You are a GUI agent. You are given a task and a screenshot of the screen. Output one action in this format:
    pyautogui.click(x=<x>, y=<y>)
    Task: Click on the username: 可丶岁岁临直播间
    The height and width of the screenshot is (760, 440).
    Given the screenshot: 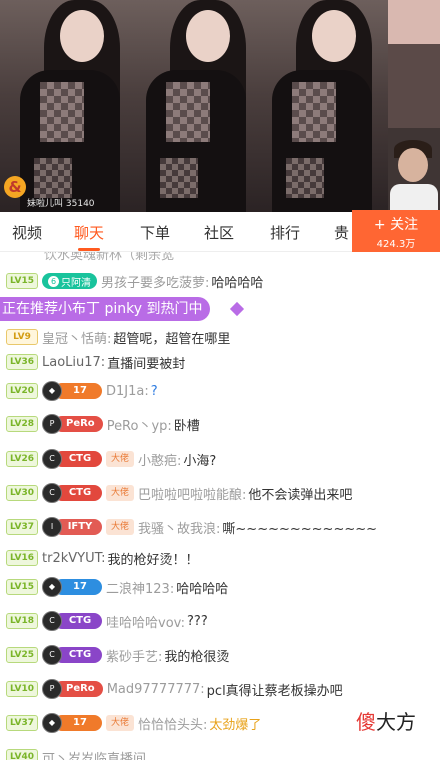 What is the action you would take?
    pyautogui.click(x=94, y=754)
    